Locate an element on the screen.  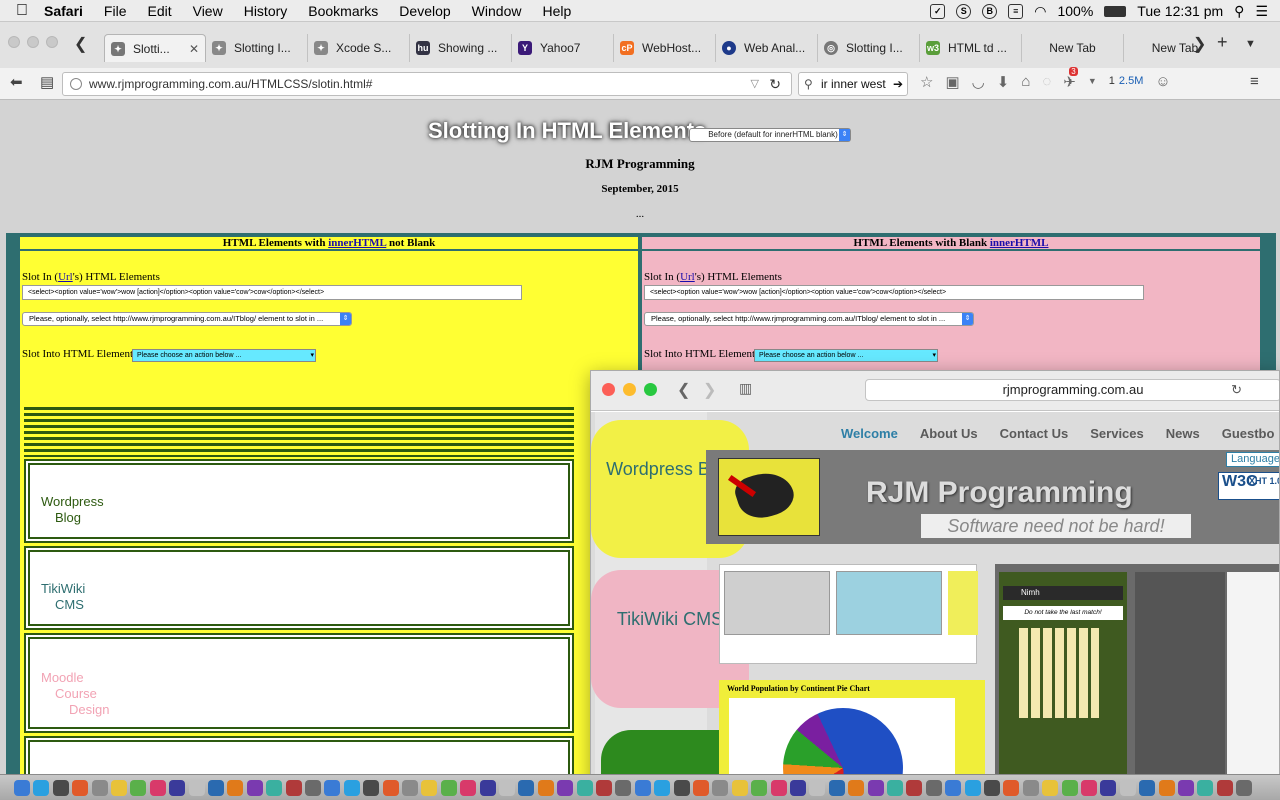
wordpress-blog-card: Wordpress Blog is located at coordinates (299, 501).